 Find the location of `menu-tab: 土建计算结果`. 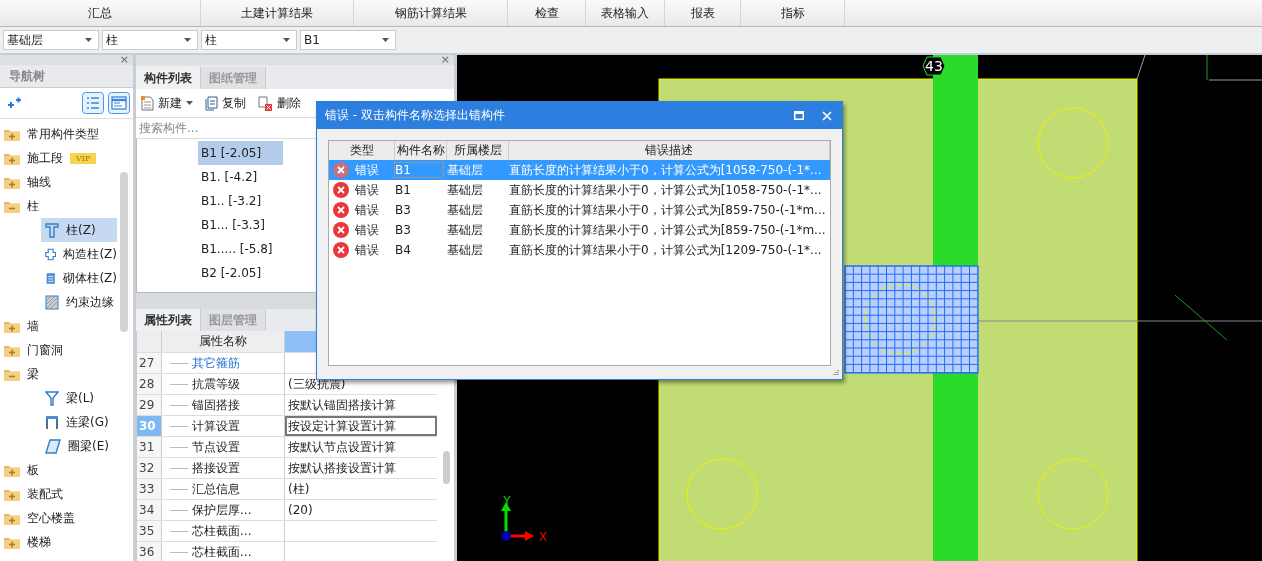

menu-tab: 土建计算结果 is located at coordinates (277, 13).